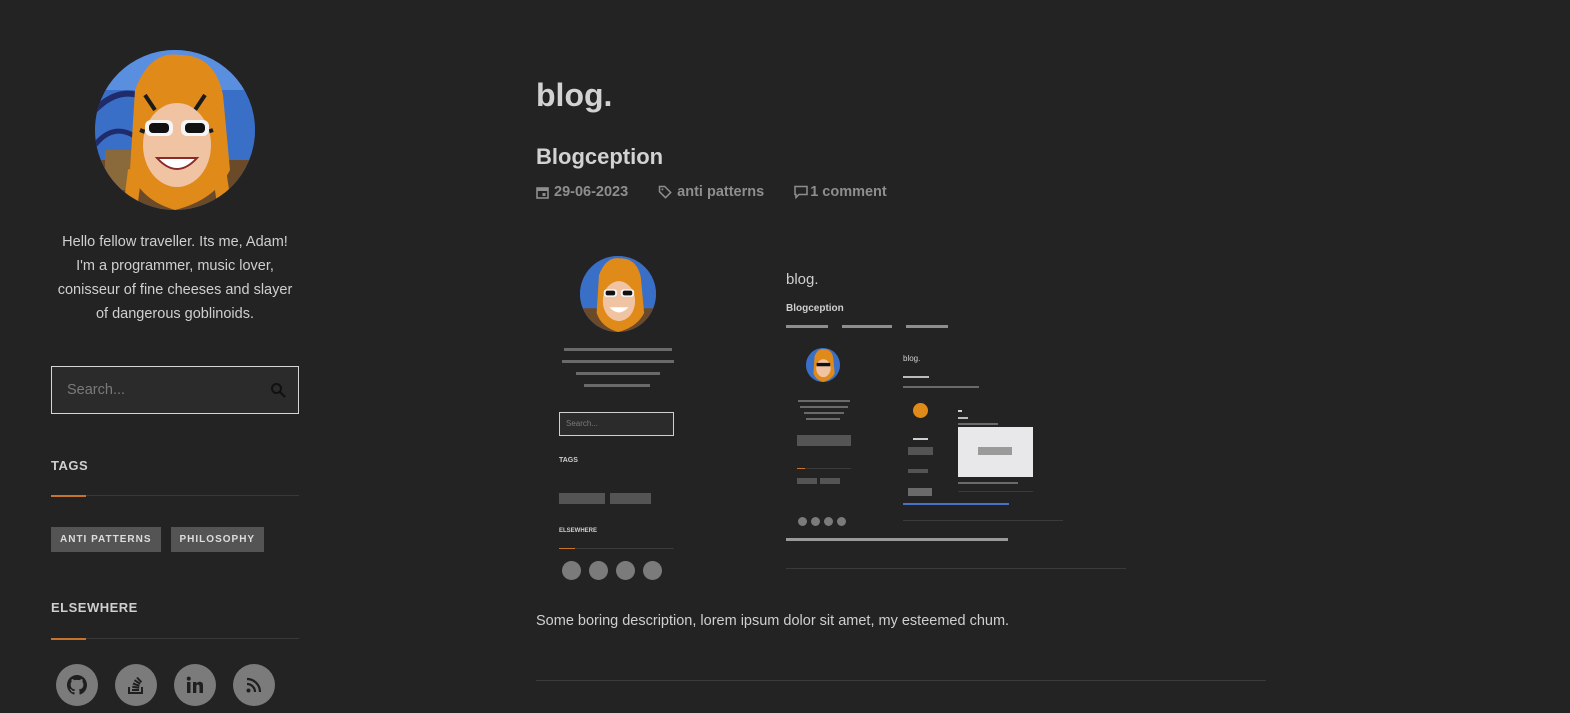 The height and width of the screenshot is (713, 1570). What do you see at coordinates (956, 504) in the screenshot?
I see `mini-nested-description` at bounding box center [956, 504].